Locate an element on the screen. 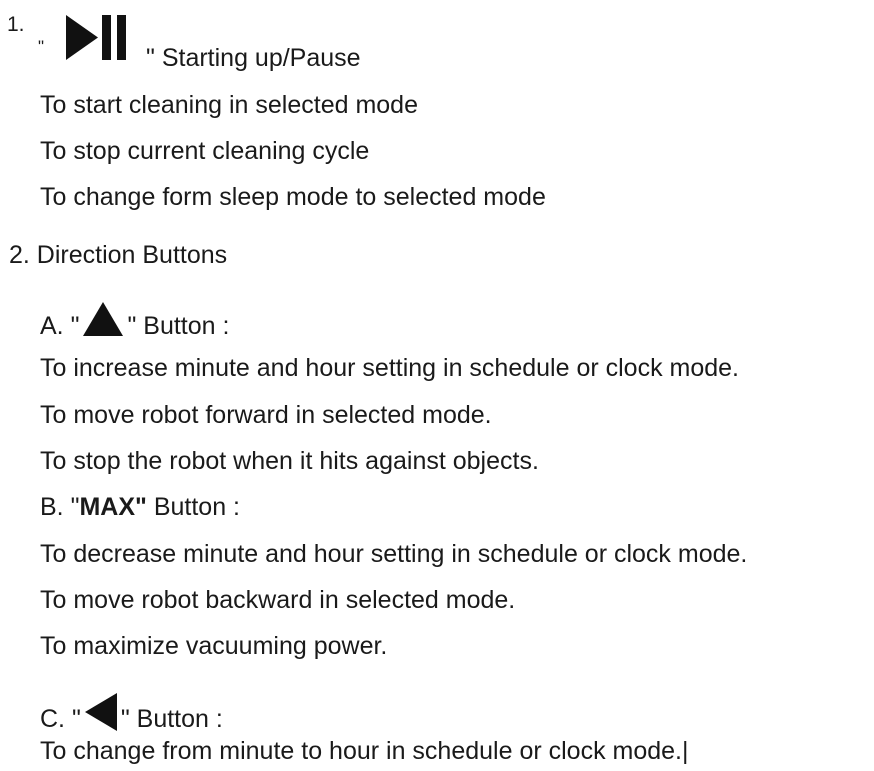 The height and width of the screenshot is (771, 874). item-1-line-2: To stop current cleaning cycle is located at coordinates (205, 151).